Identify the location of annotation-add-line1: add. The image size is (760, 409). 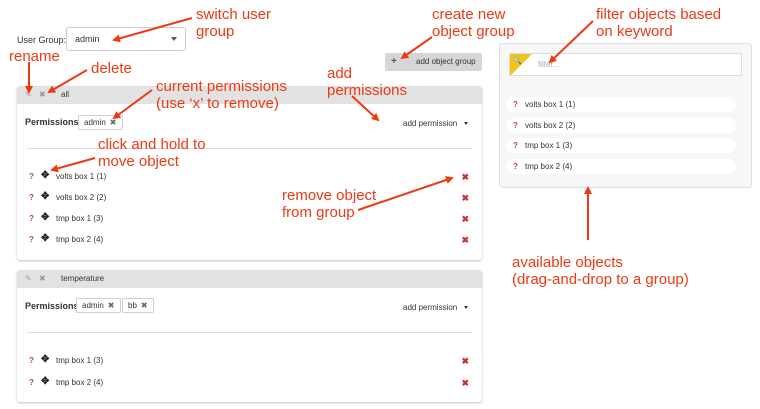
(340, 73).